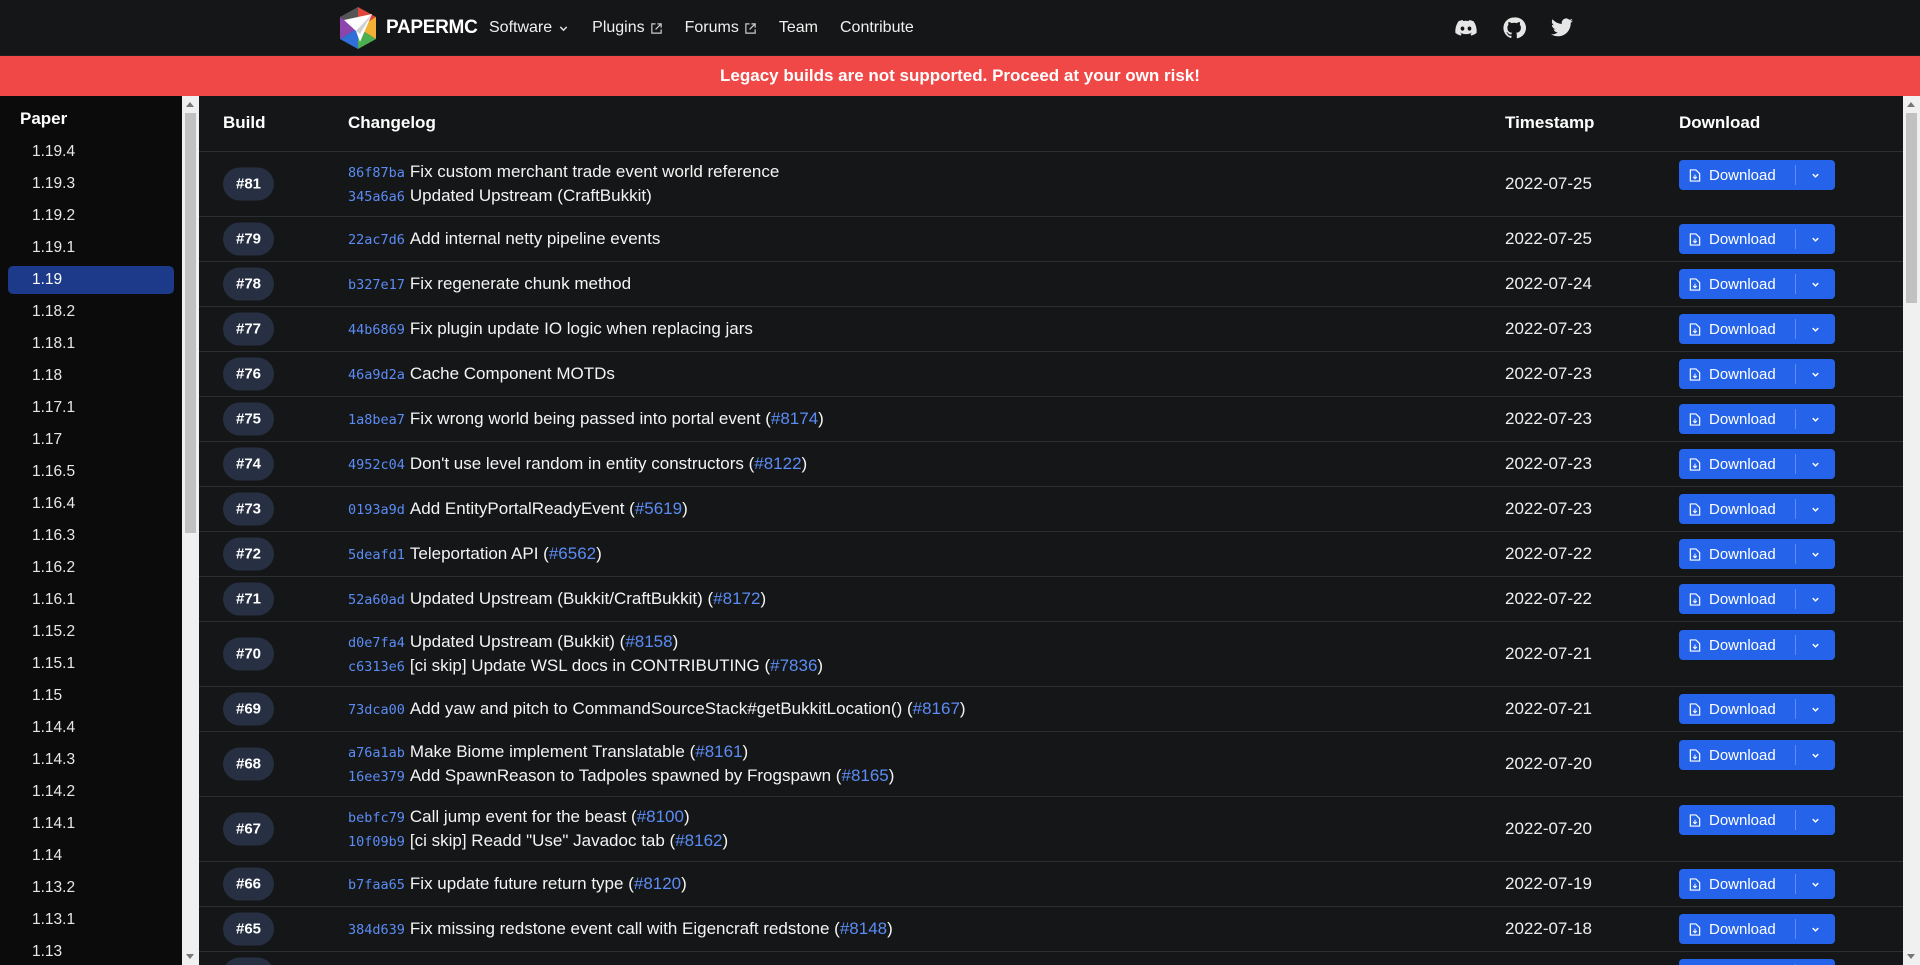  What do you see at coordinates (91, 728) in the screenshot?
I see `sidebar-version-item: 1.14.4` at bounding box center [91, 728].